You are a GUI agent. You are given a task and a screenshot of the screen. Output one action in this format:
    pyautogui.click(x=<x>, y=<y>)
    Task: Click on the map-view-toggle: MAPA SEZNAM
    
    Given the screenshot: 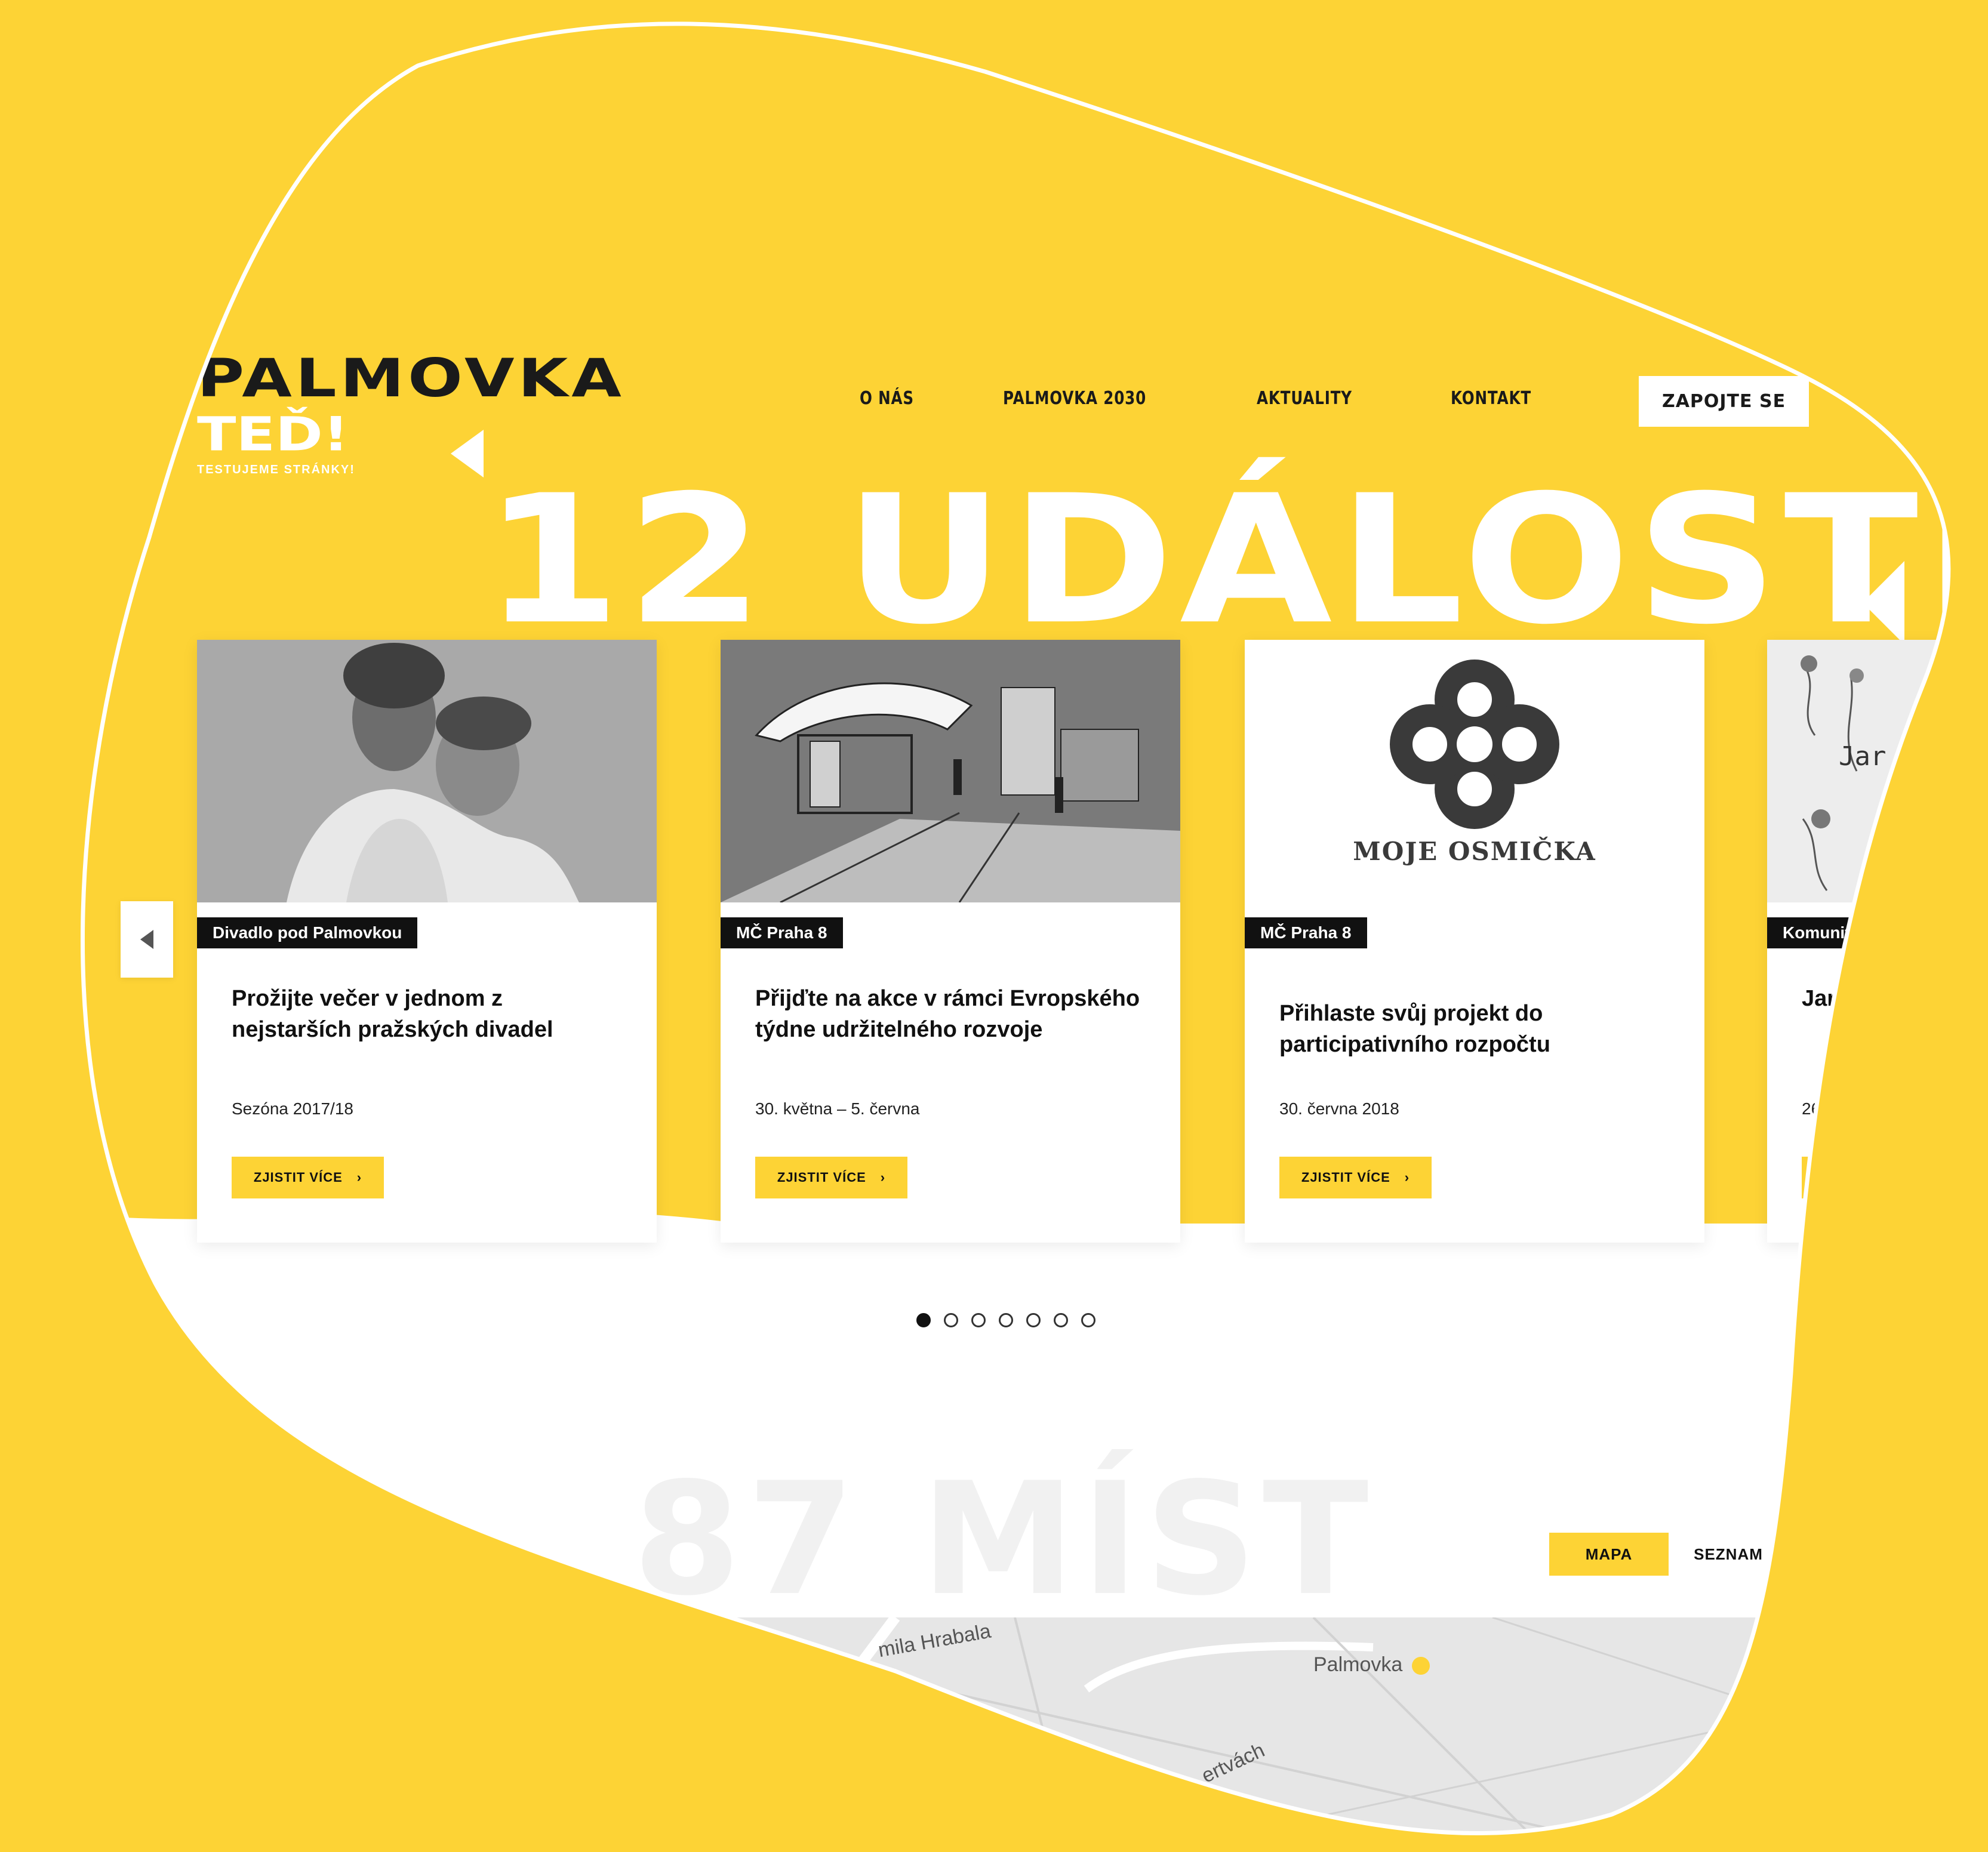 What is the action you would take?
    pyautogui.click(x=1668, y=1554)
    